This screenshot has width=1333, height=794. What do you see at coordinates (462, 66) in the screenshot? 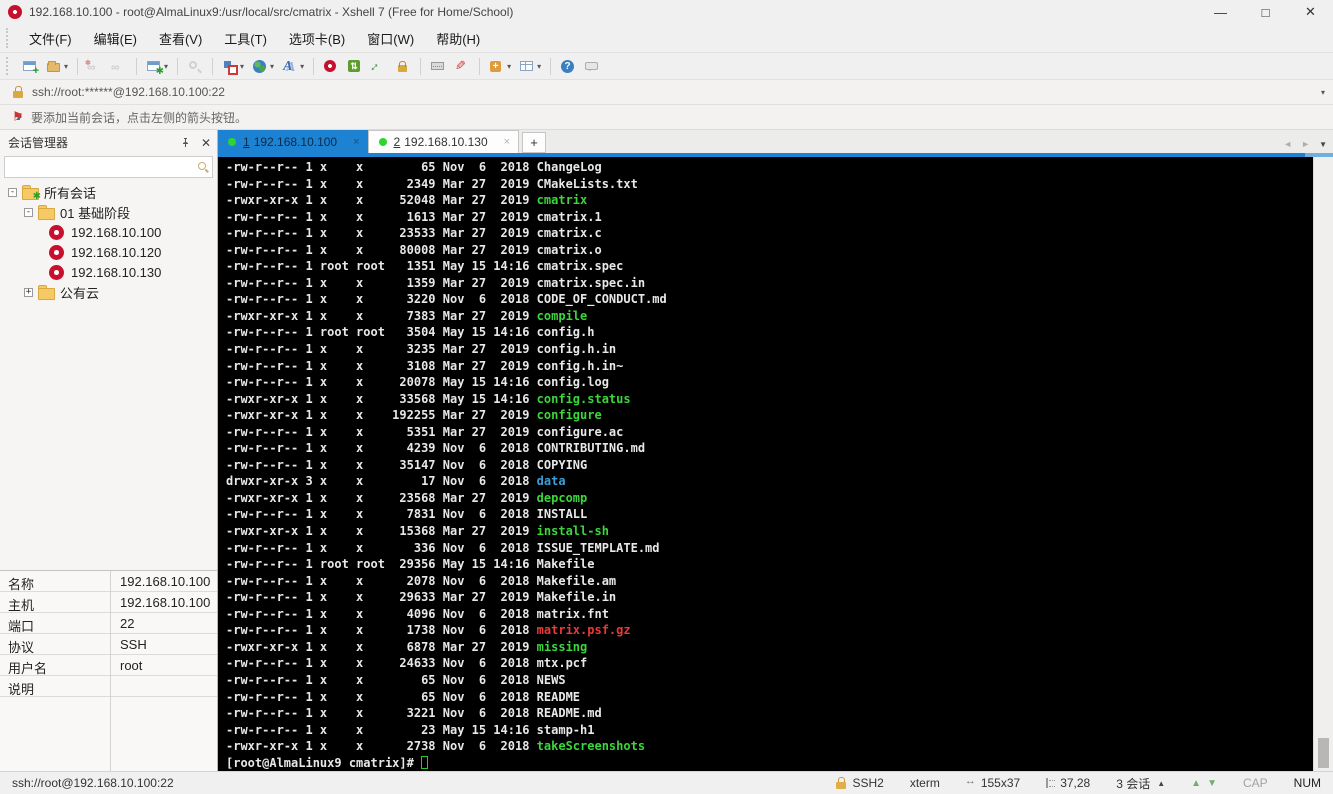
I see `highlight-pen-button: ✎` at bounding box center [462, 66].